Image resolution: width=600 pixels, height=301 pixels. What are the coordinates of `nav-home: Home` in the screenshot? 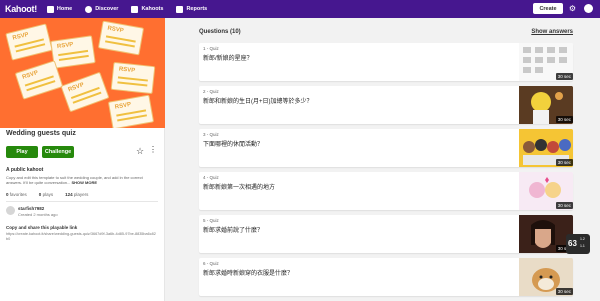 It's located at (59, 9).